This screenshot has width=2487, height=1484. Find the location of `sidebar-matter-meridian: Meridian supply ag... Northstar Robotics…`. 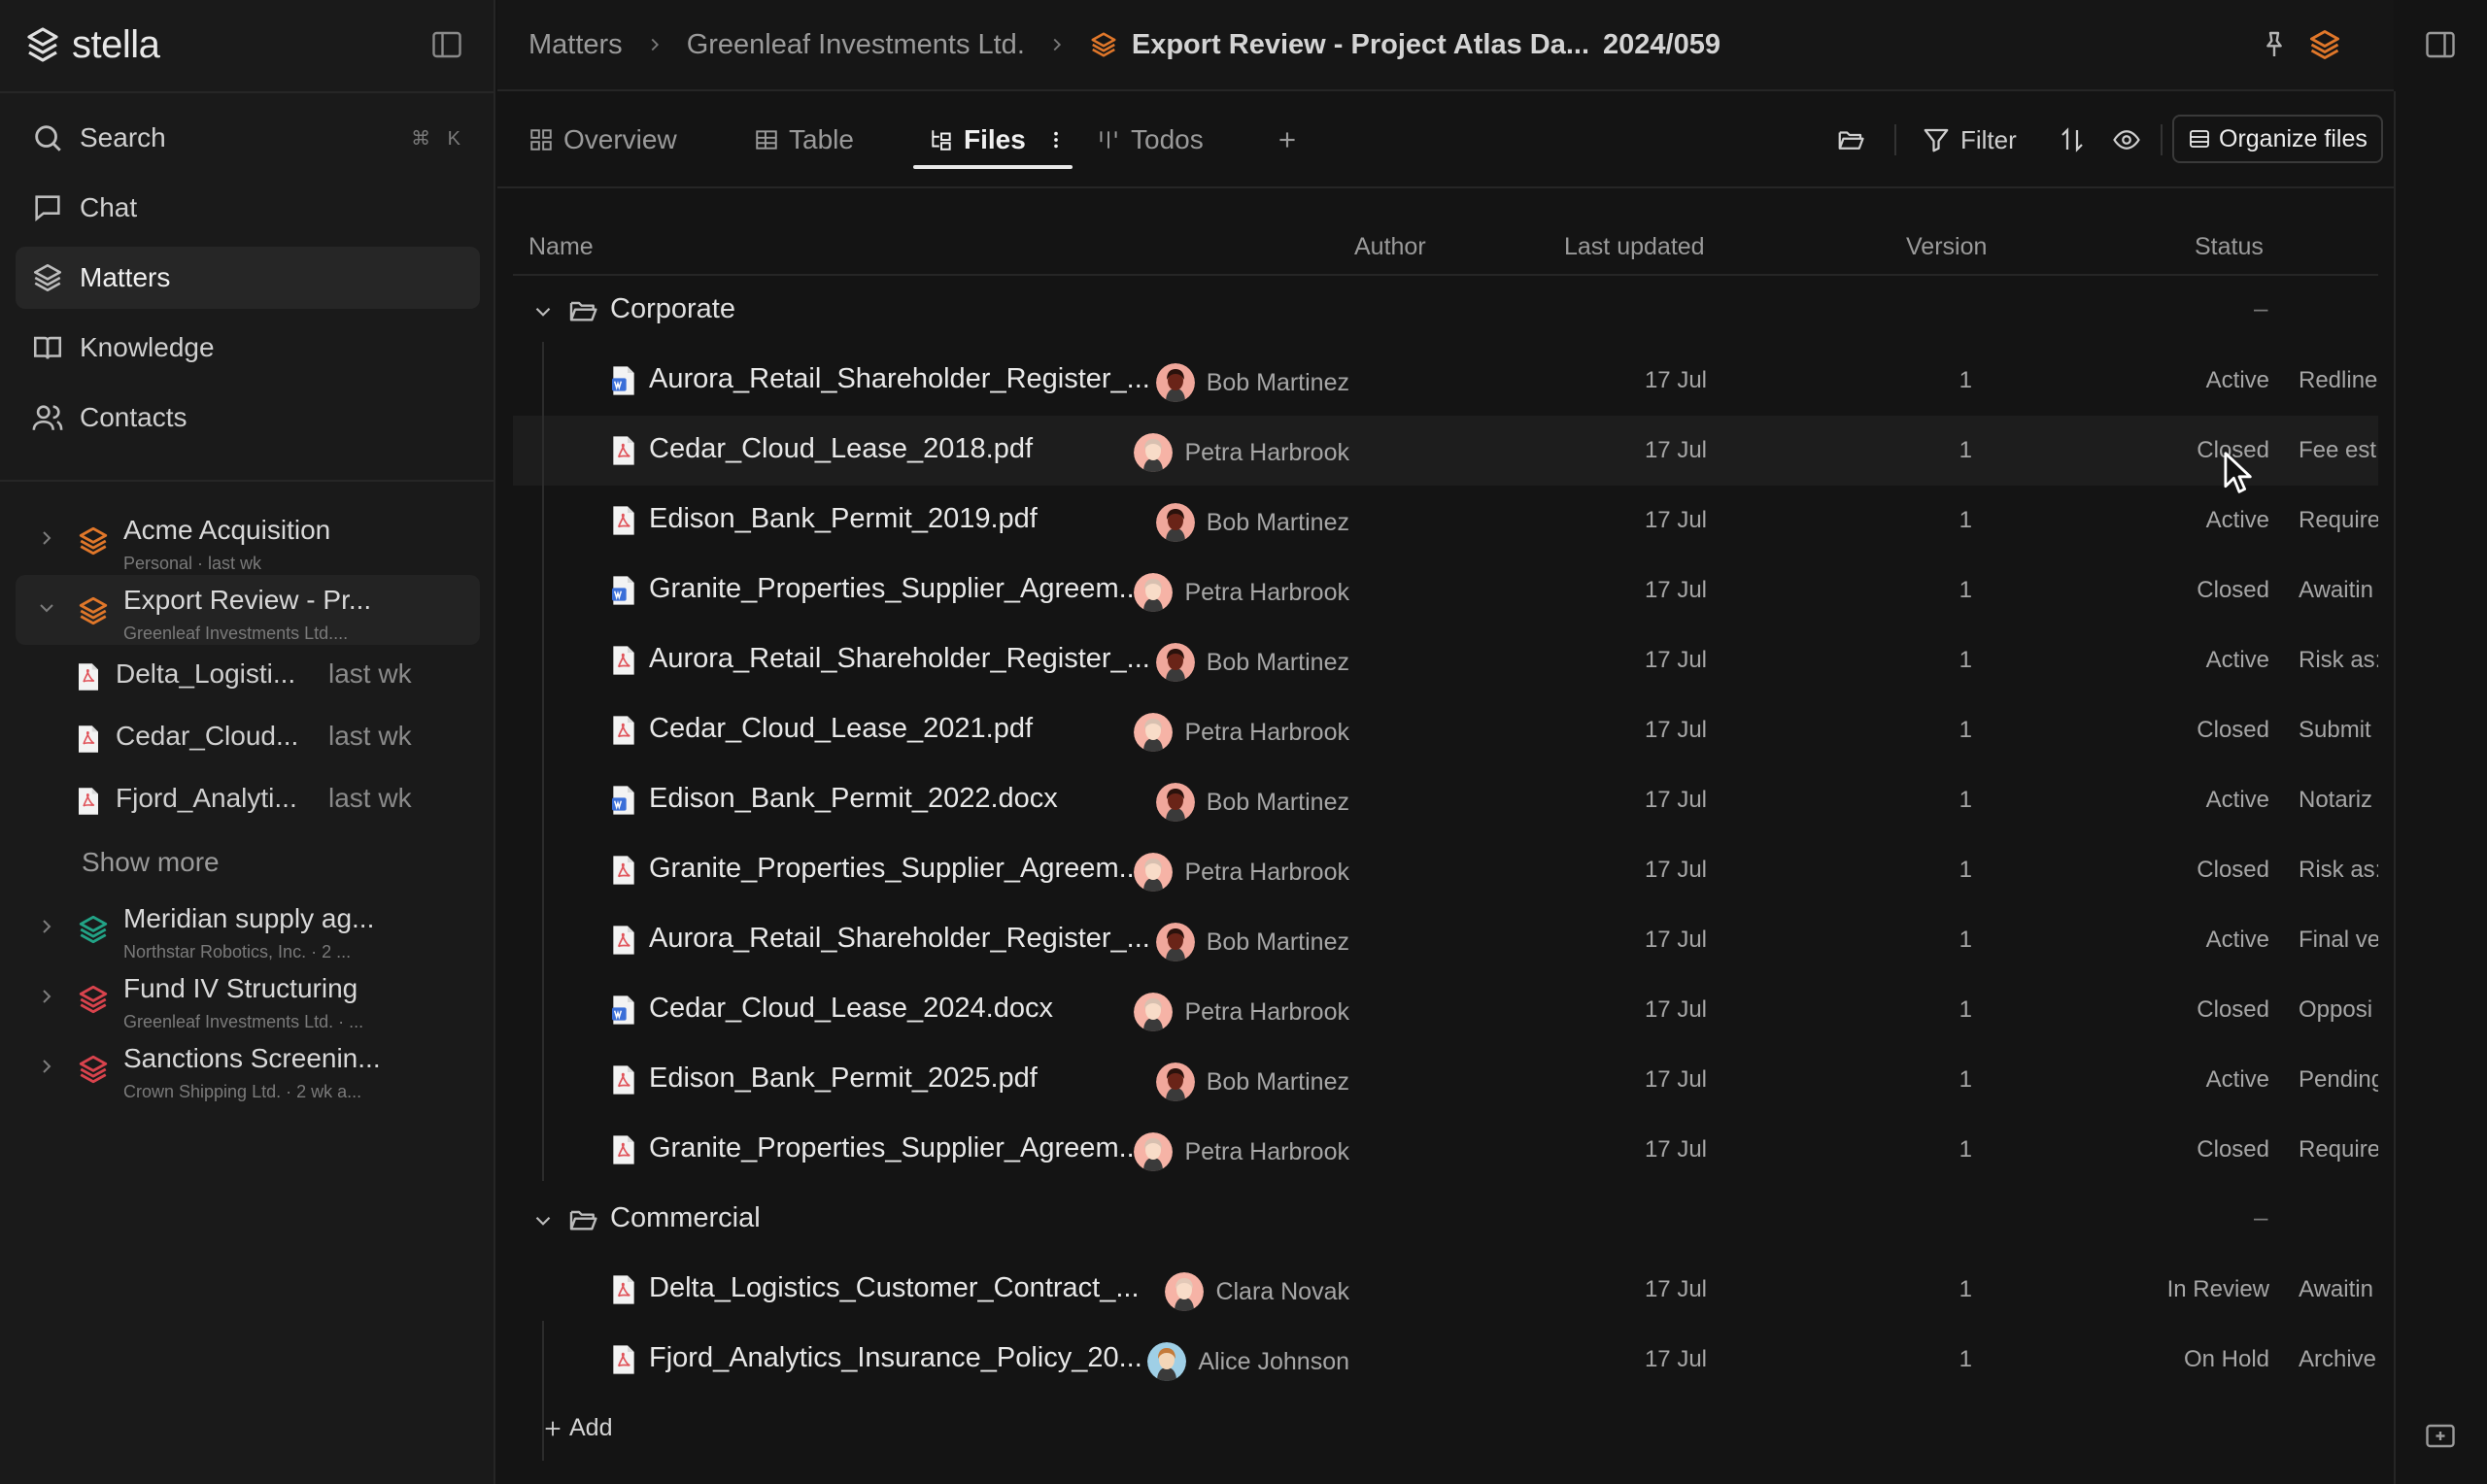

sidebar-matter-meridian: Meridian supply ag... Northstar Robotics… is located at coordinates (248, 928).